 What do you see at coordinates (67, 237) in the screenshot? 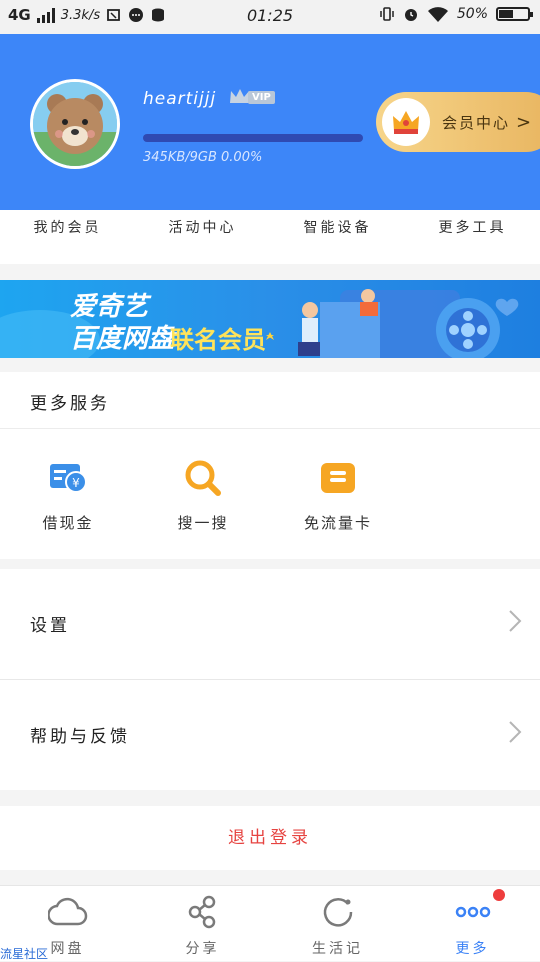
I see `tab-my-membership: 我的会员` at bounding box center [67, 237].